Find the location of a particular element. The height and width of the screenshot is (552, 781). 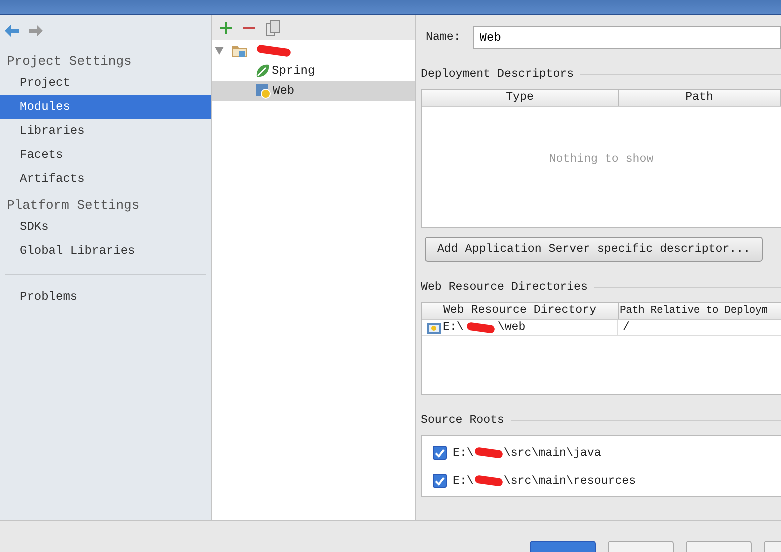

sidebar-item: SDKs is located at coordinates (105, 227).